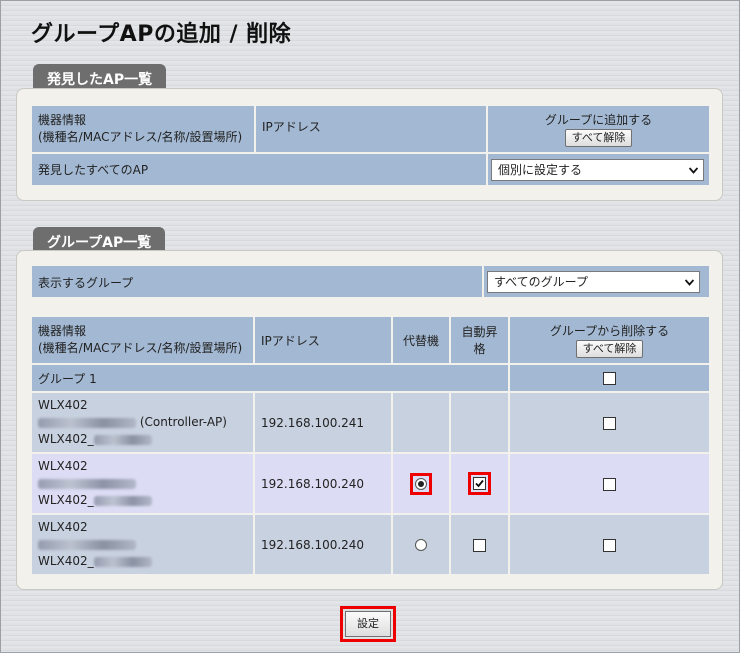 The image size is (740, 653). I want to click on display-group-select-value: すべてのグループ, so click(541, 281).